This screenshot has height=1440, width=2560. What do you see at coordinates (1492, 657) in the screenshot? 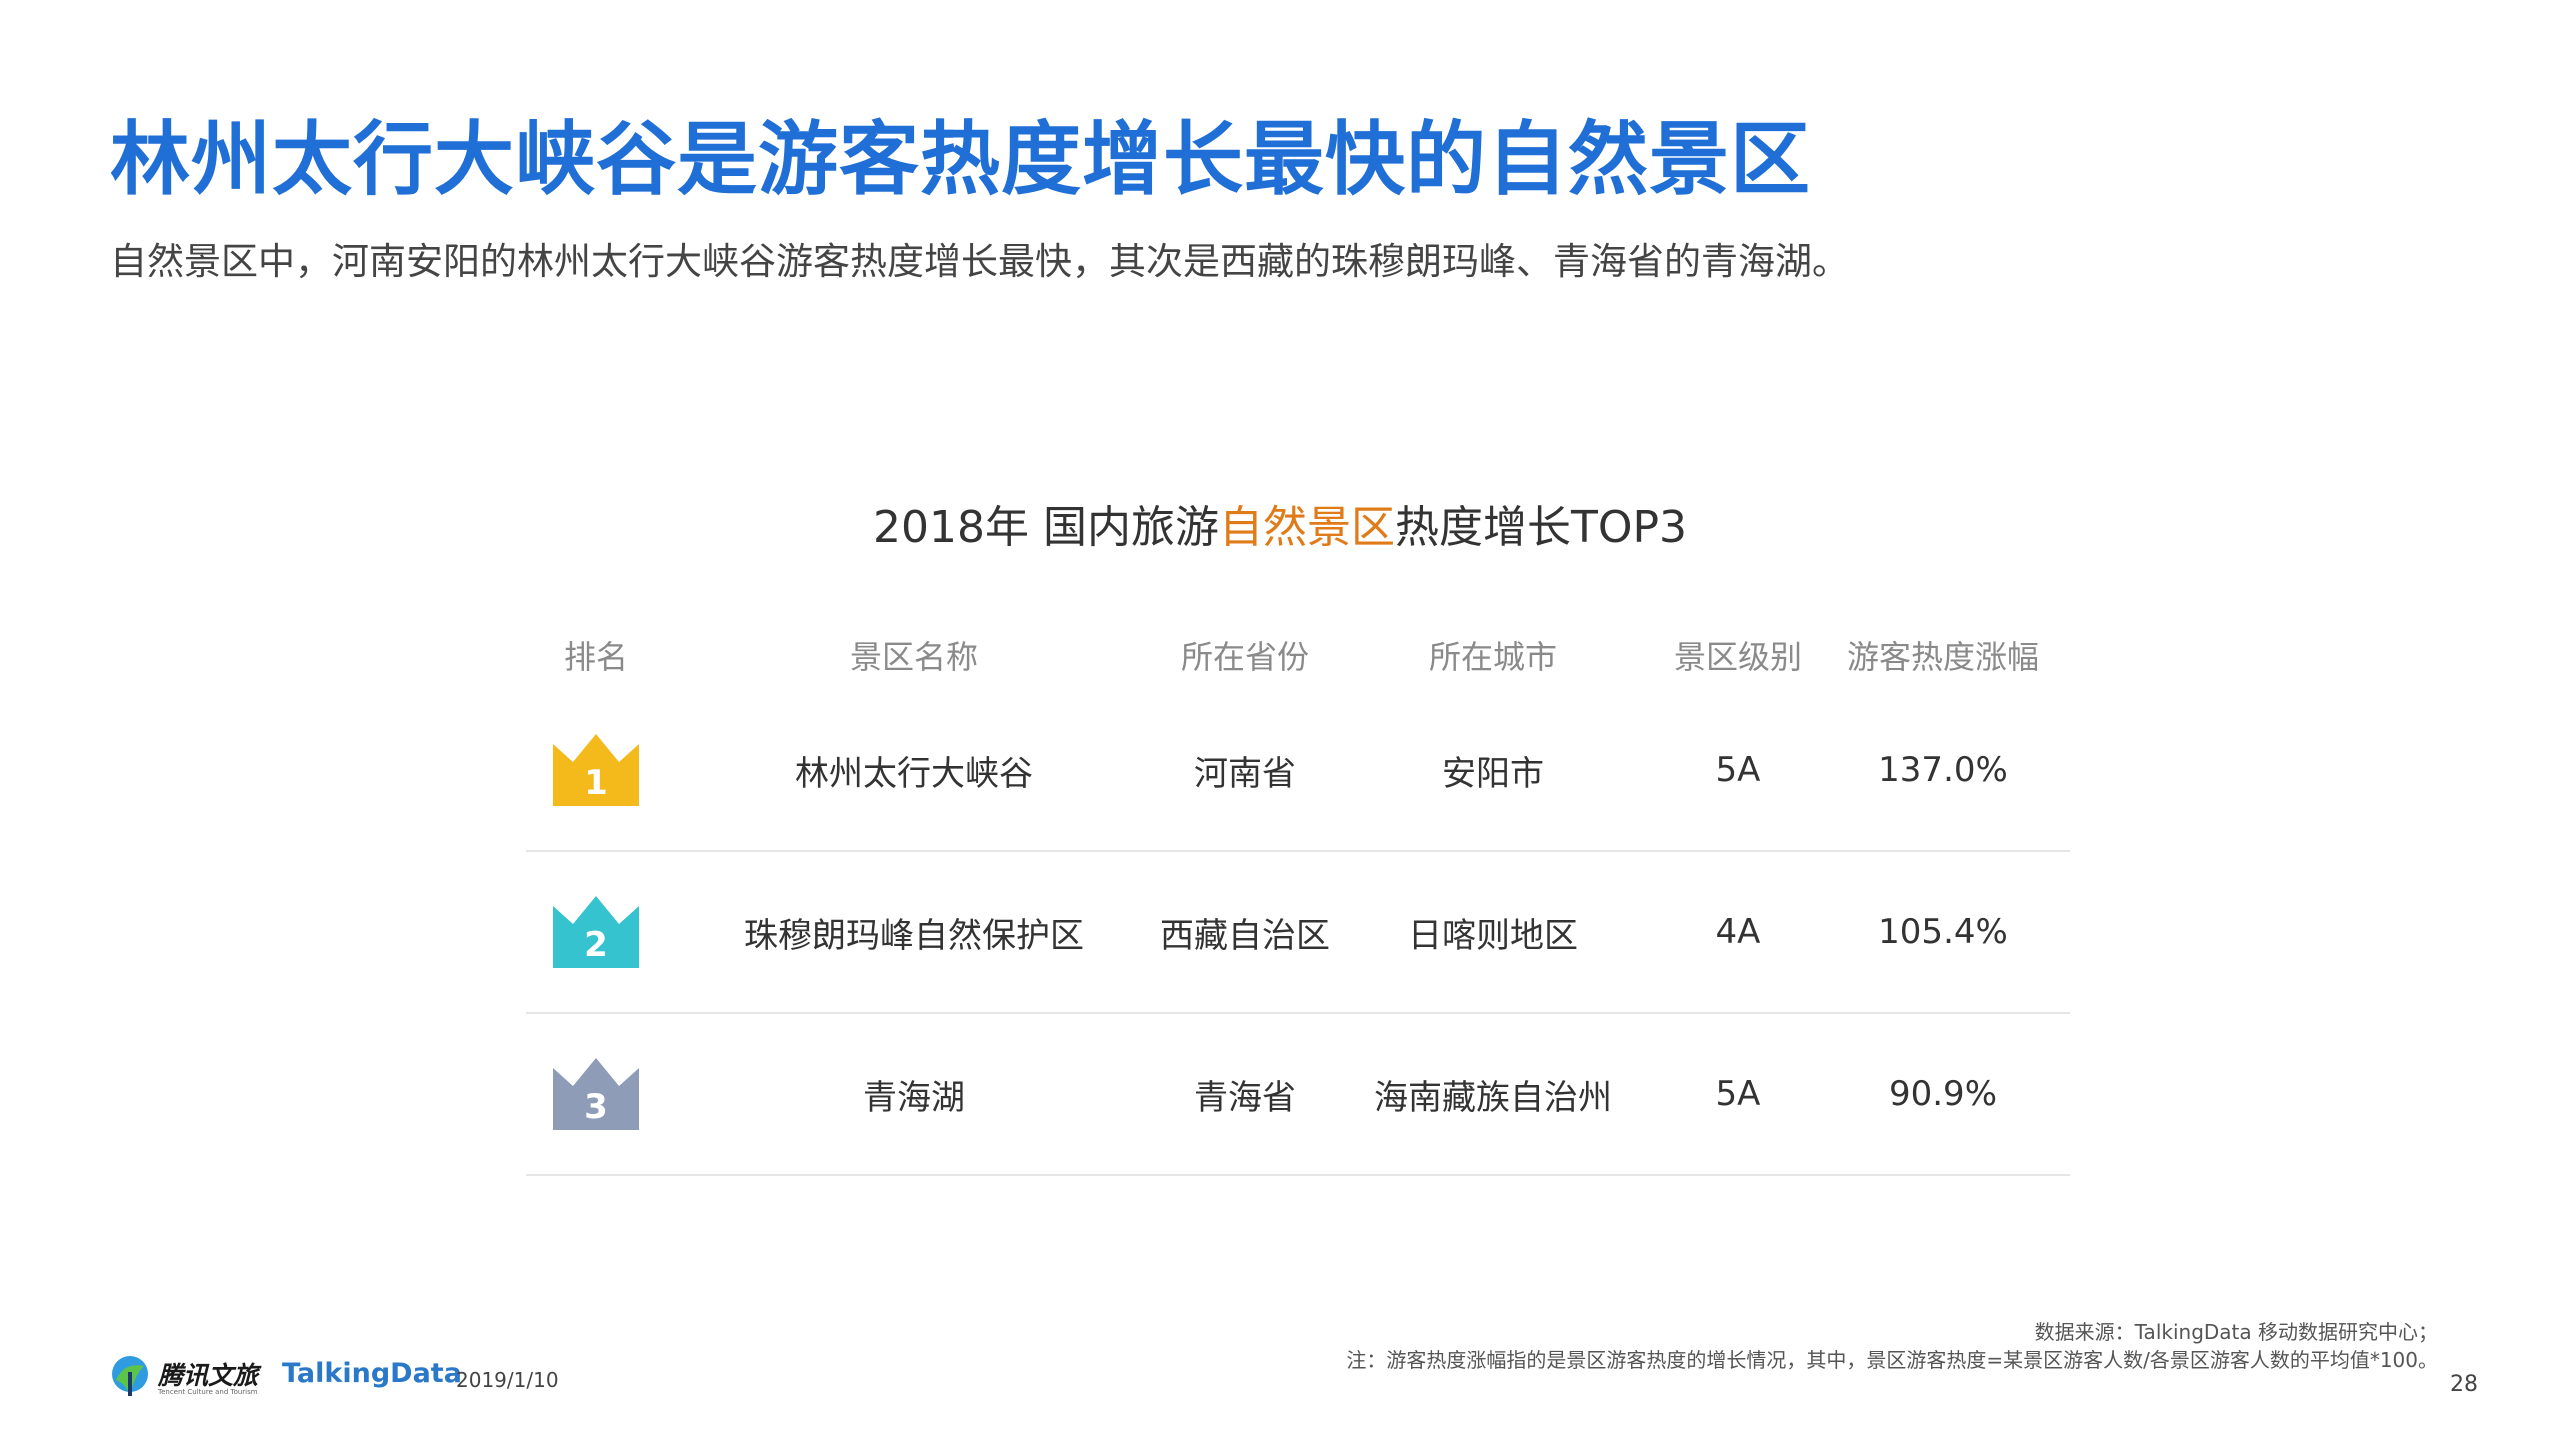
I see `header-city: 所在城市` at bounding box center [1492, 657].